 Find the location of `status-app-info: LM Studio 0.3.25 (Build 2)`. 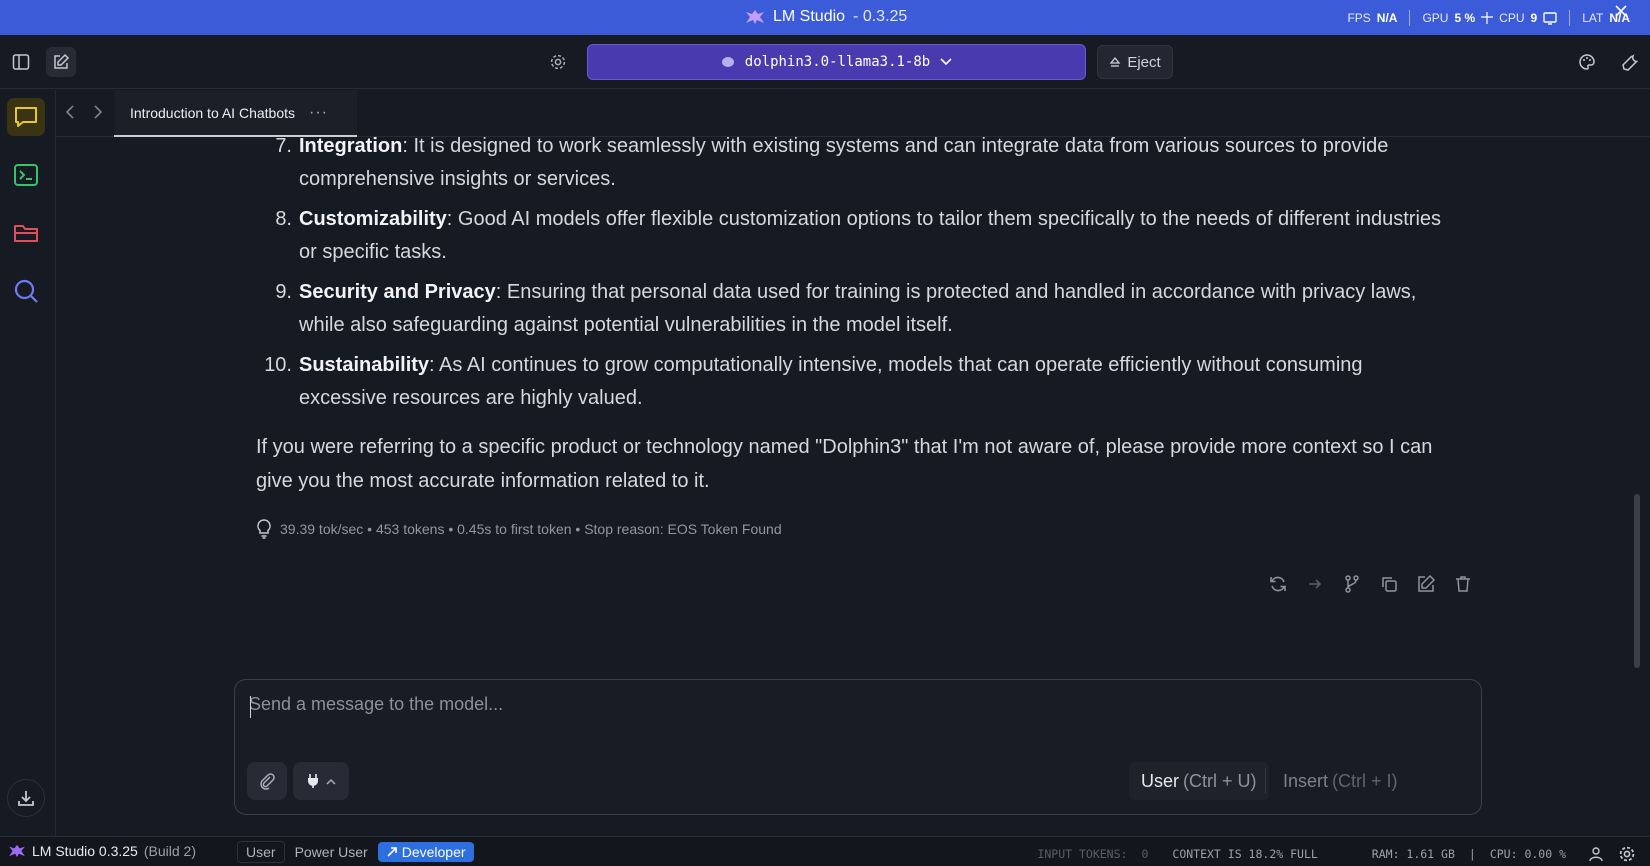

status-app-info: LM Studio 0.3.25 (Build 2) is located at coordinates (102, 851).